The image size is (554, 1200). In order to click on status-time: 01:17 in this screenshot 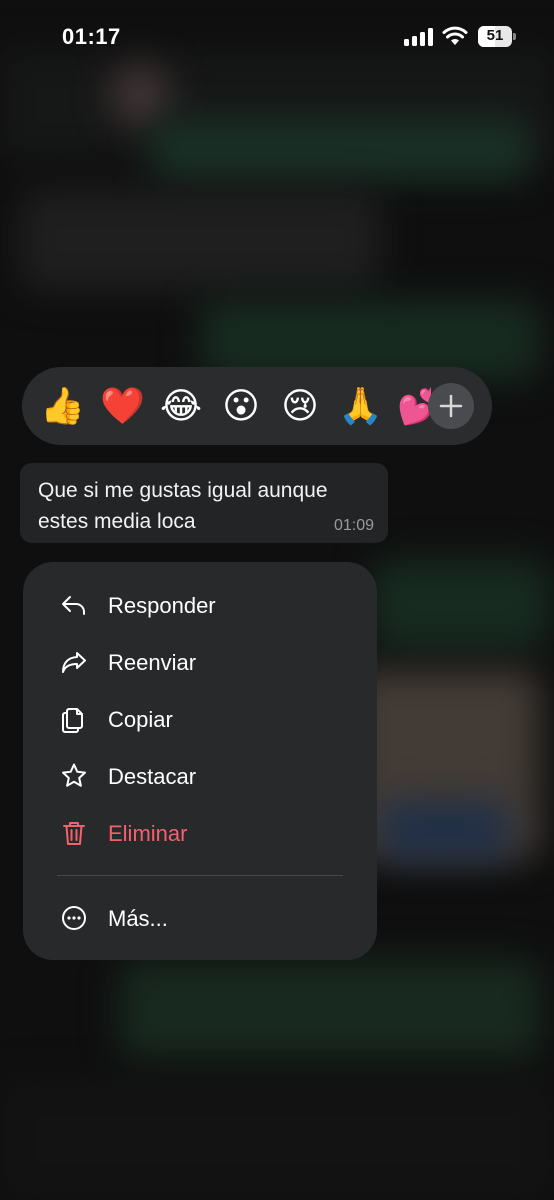, I will do `click(91, 36)`.